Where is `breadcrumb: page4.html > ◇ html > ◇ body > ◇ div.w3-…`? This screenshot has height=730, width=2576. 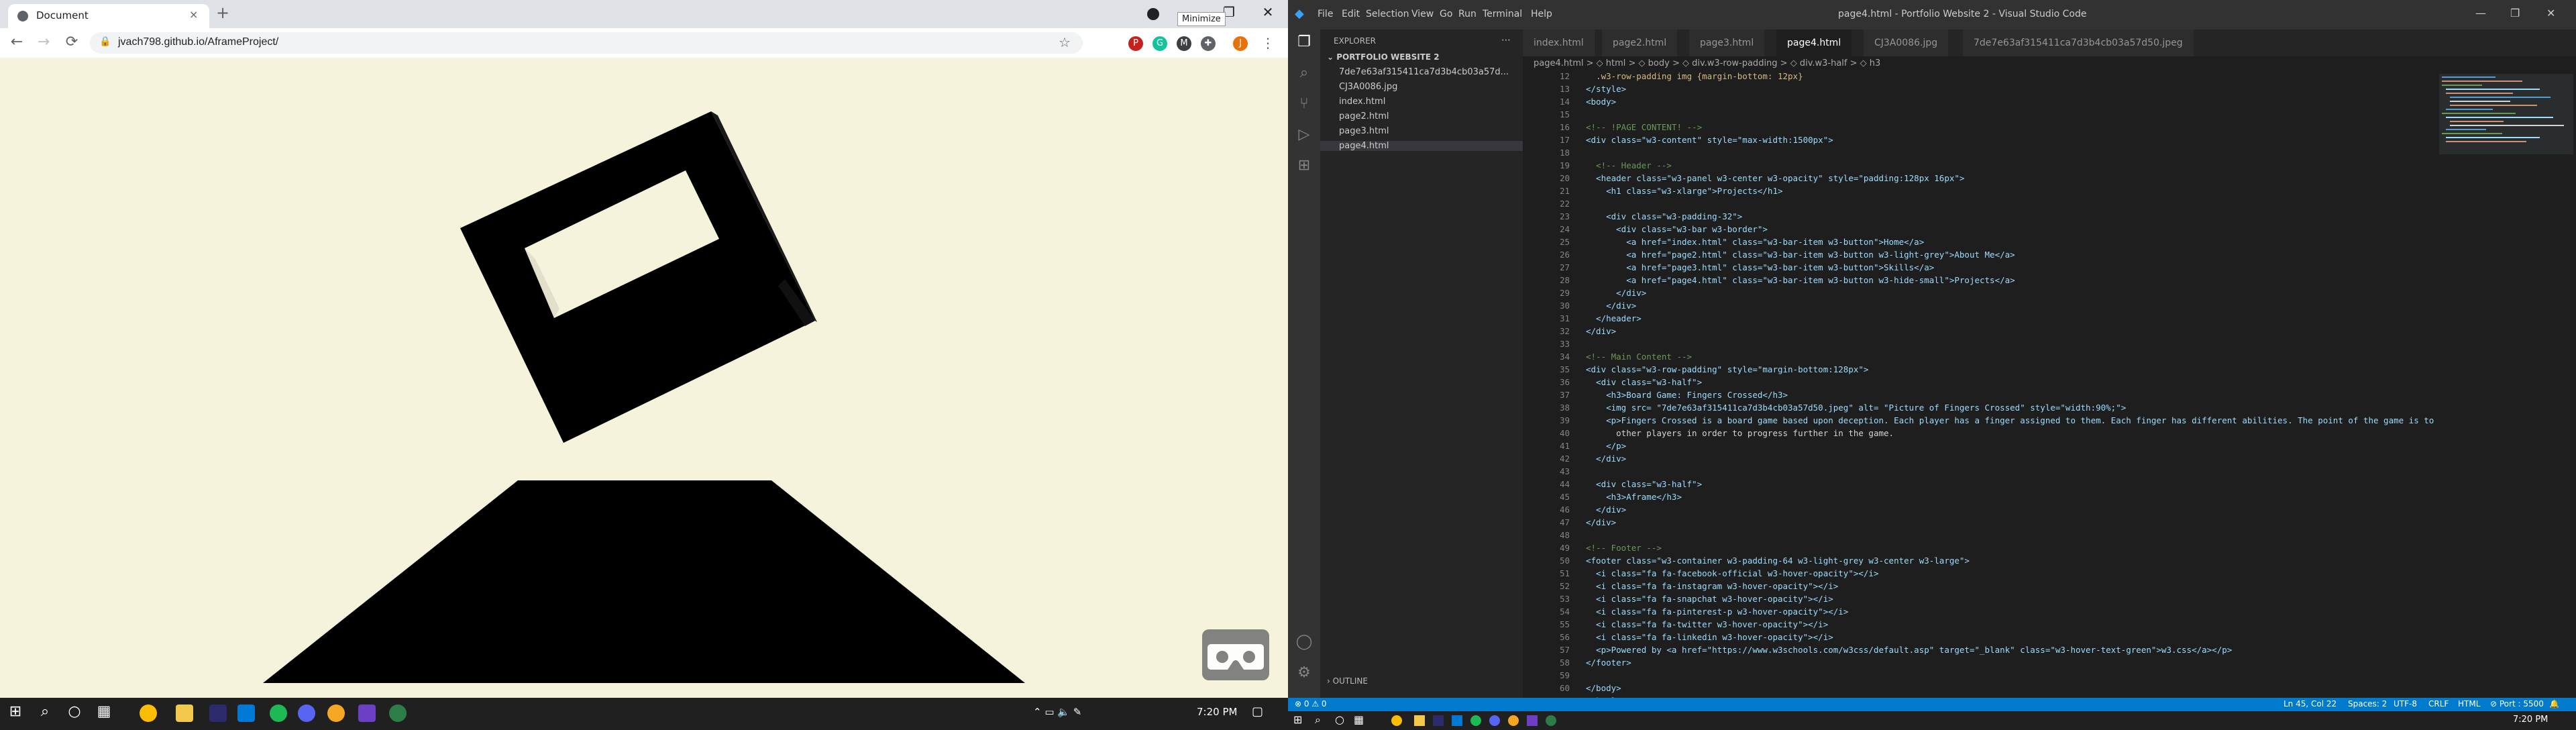
breadcrumb: page4.html > ◇ html > ◇ body > ◇ div.w3-… is located at coordinates (2049, 63).